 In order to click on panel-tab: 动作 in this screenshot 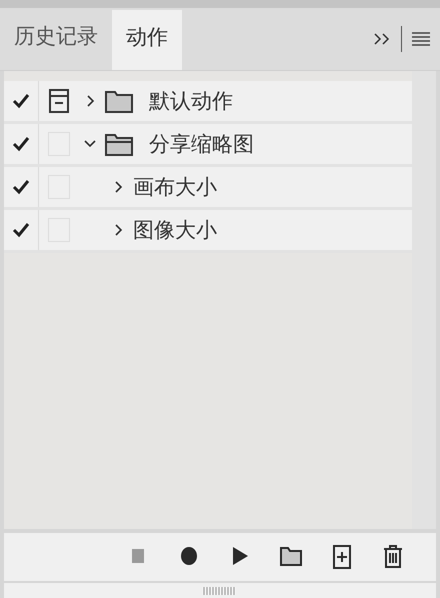, I will do `click(147, 40)`.